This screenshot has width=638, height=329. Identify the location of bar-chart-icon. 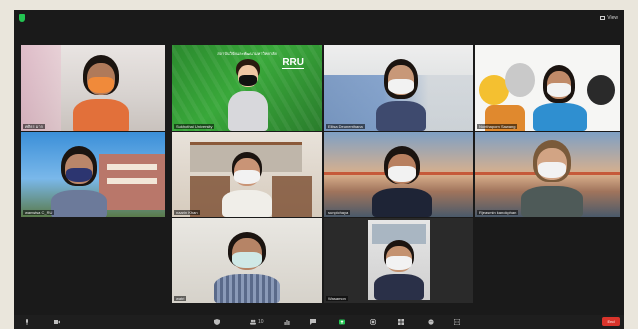
(287, 322).